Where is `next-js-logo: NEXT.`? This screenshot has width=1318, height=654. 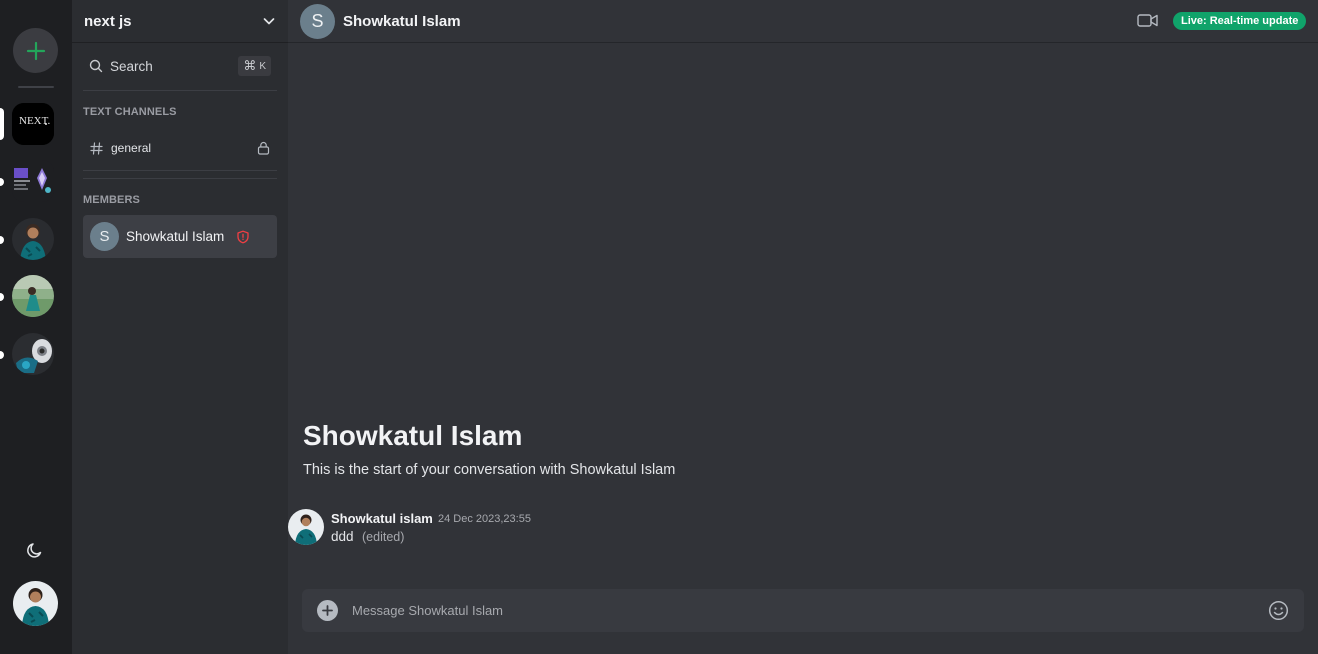 next-js-logo: NEXT. is located at coordinates (33, 124).